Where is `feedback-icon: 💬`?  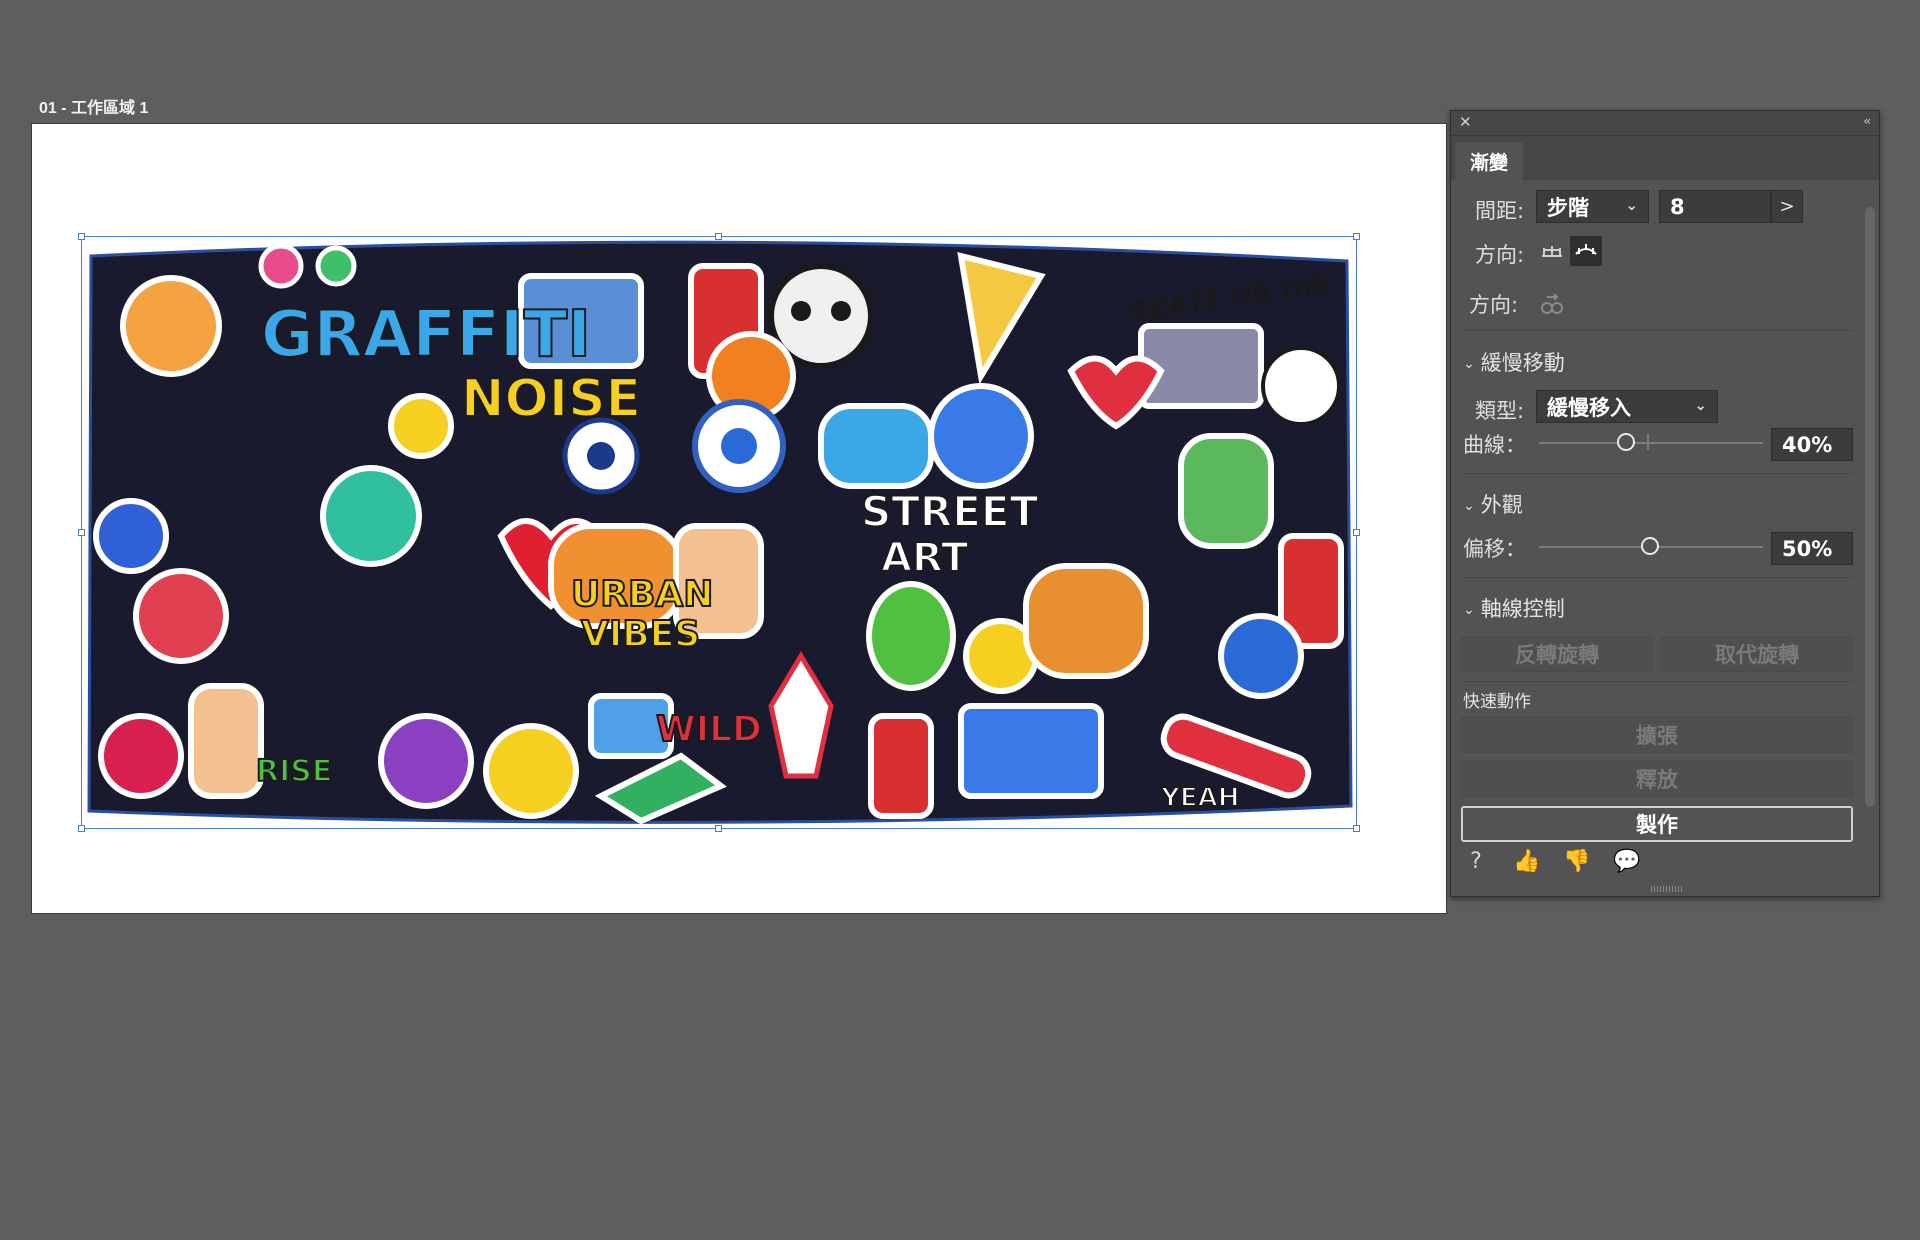
feedback-icon: 💬 is located at coordinates (1626, 861).